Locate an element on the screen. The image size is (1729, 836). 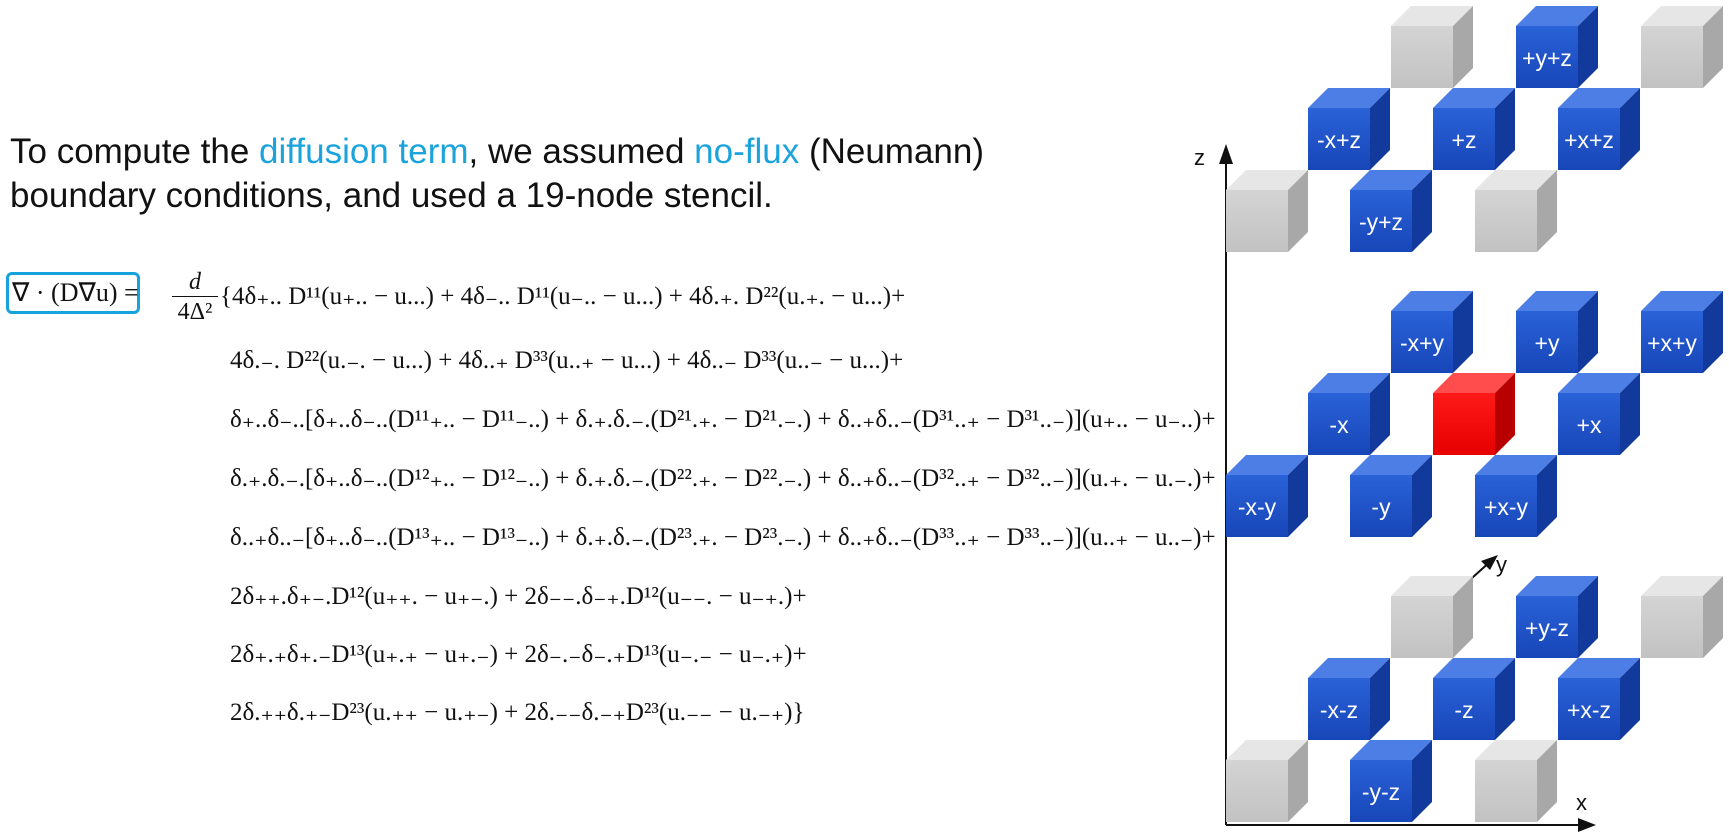
cube-minus-x-plus-y: -x+y is located at coordinates (1432, 332).